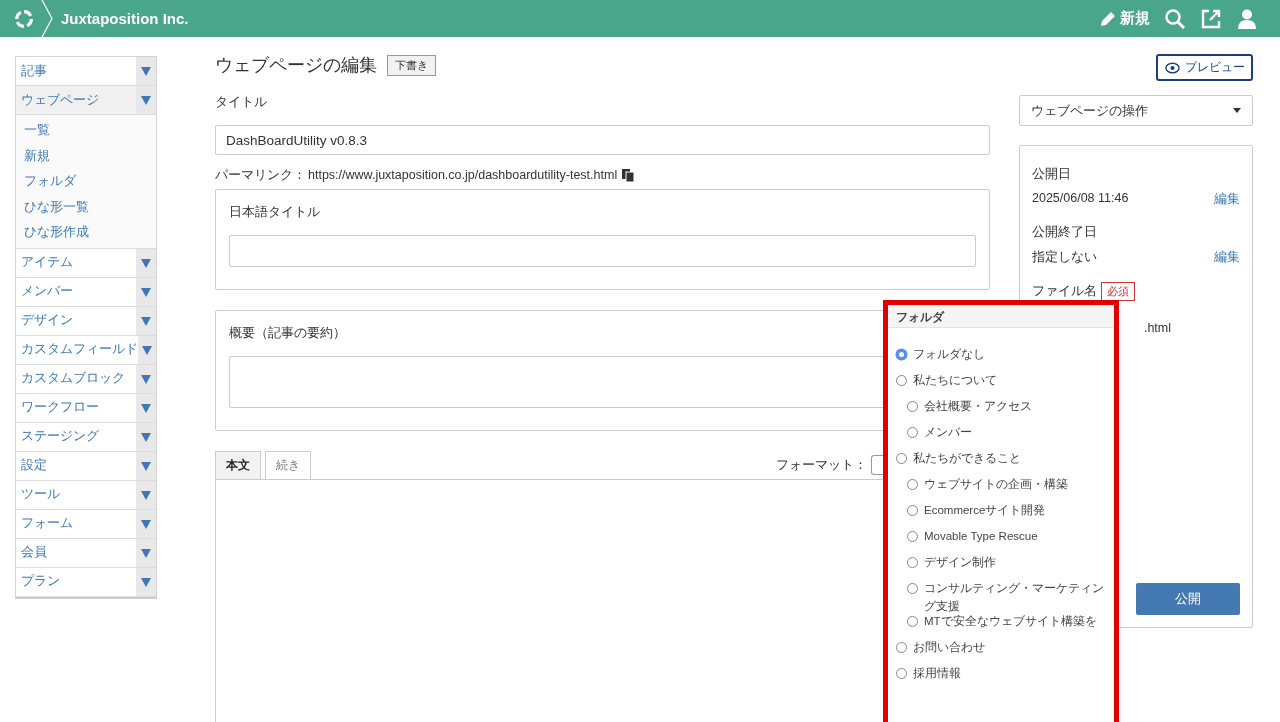 The height and width of the screenshot is (722, 1280). Describe the element at coordinates (86, 350) in the screenshot. I see `sidebar-item: カスタムフィールド` at that location.